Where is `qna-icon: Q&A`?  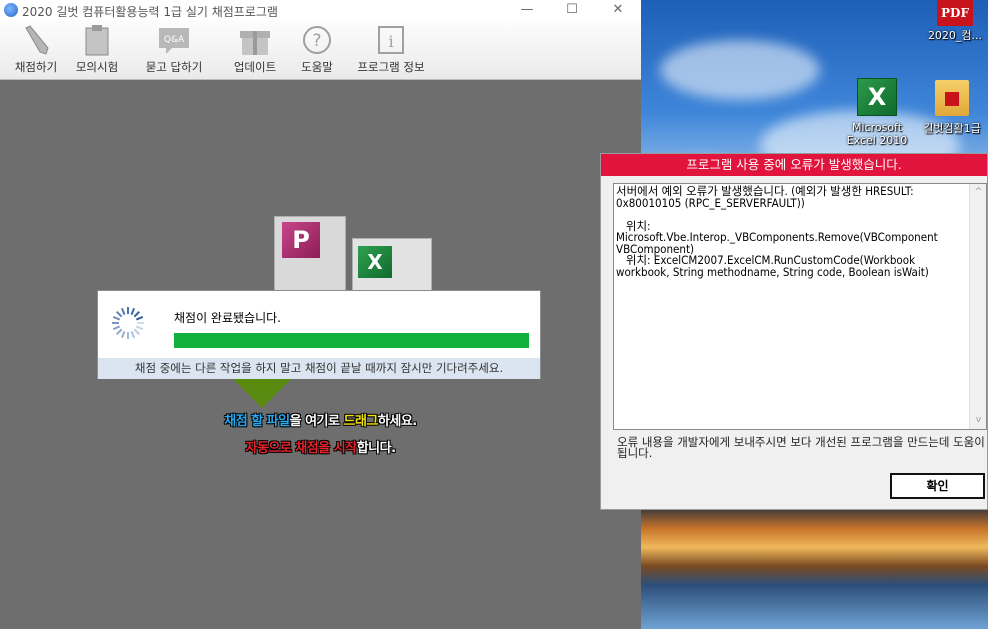 qna-icon: Q&A is located at coordinates (174, 40).